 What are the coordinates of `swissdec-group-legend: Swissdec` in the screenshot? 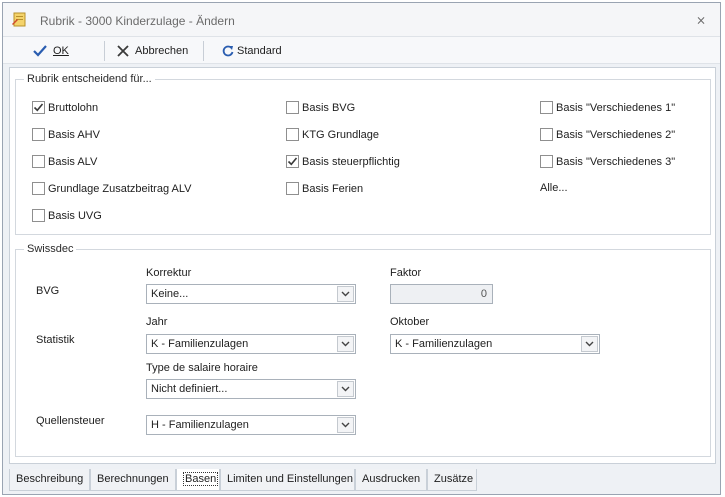 It's located at (50, 249).